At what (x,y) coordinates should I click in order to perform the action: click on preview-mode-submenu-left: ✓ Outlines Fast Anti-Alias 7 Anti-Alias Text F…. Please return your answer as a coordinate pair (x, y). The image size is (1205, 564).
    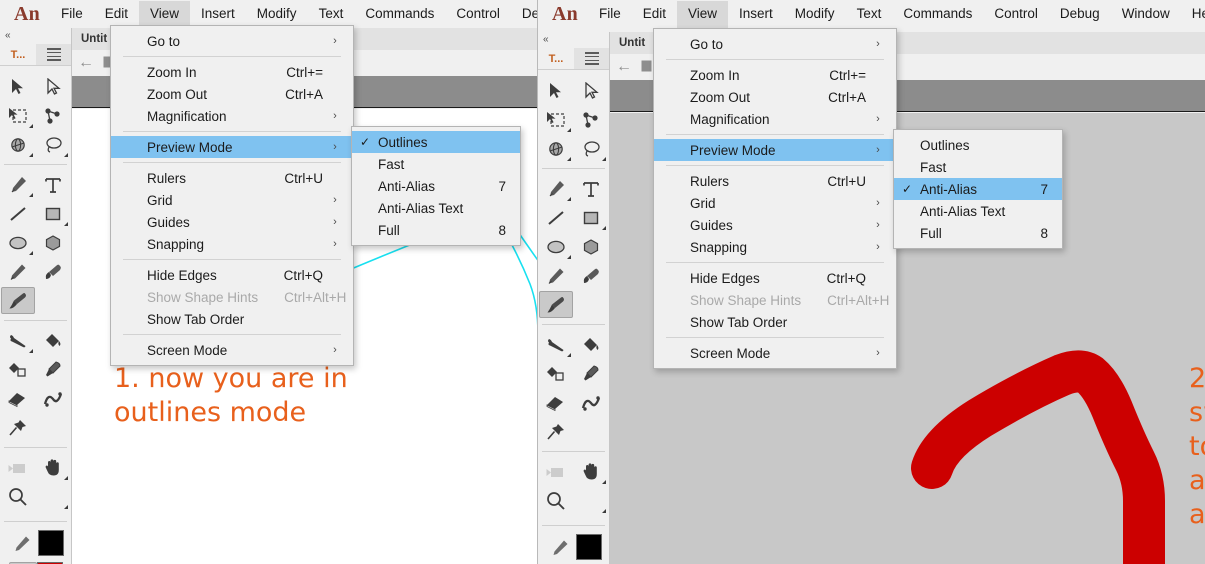
    Looking at the image, I should click on (436, 186).